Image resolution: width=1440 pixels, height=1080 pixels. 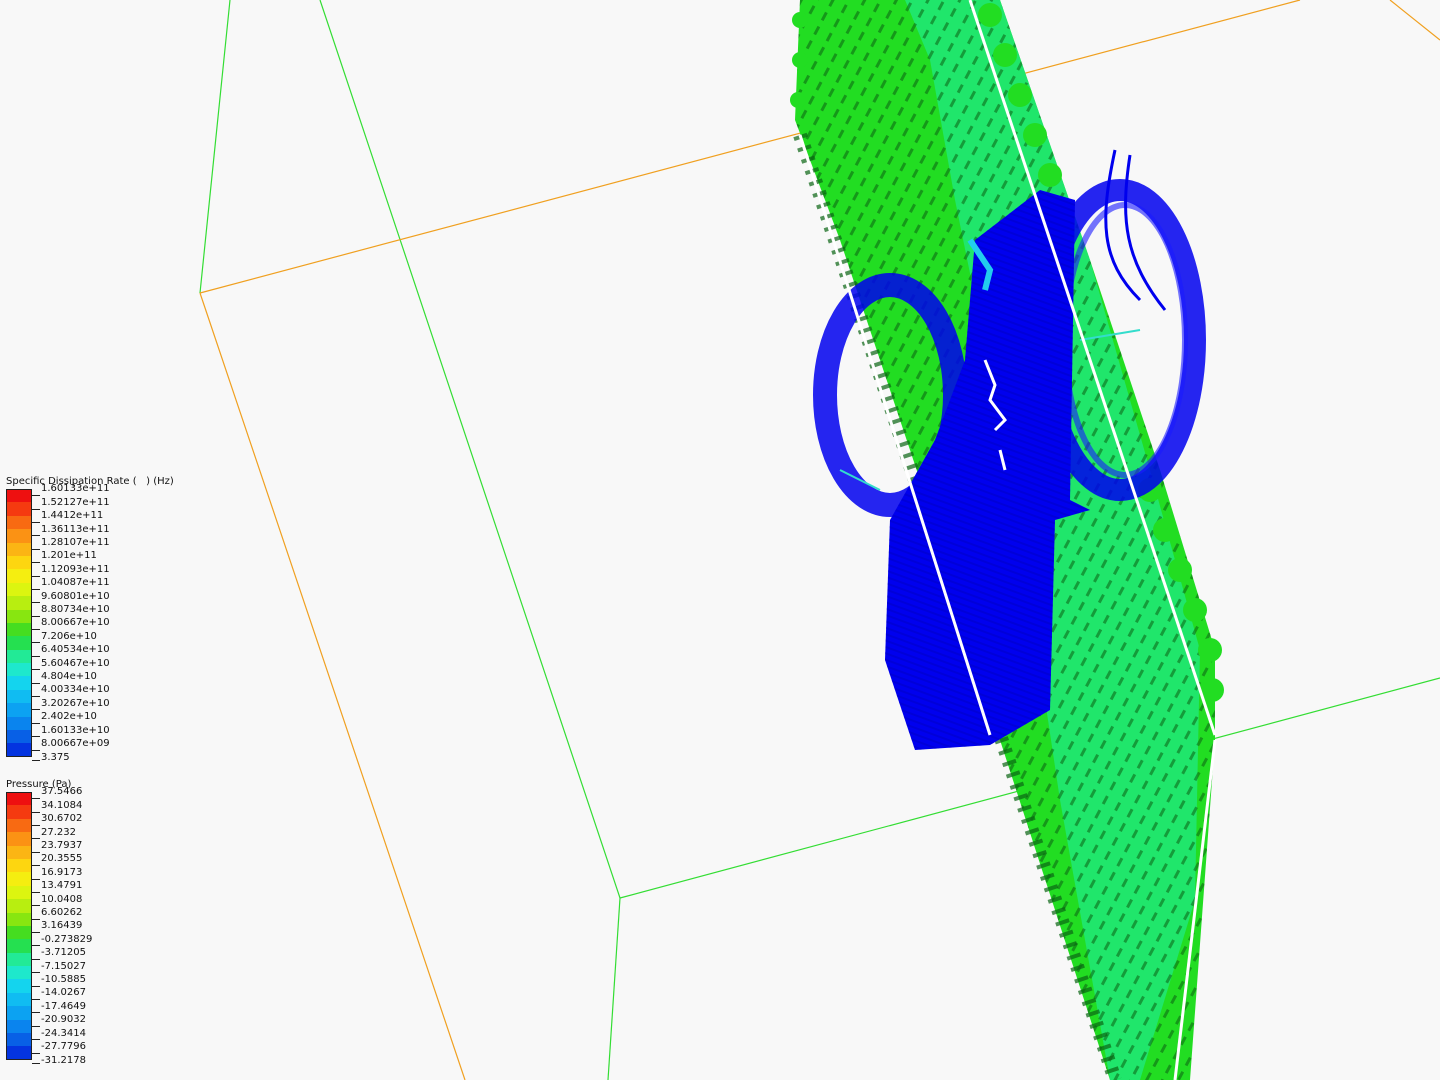 What do you see at coordinates (75, 583) in the screenshot?
I see `legend-value-label: 1.04087e+11` at bounding box center [75, 583].